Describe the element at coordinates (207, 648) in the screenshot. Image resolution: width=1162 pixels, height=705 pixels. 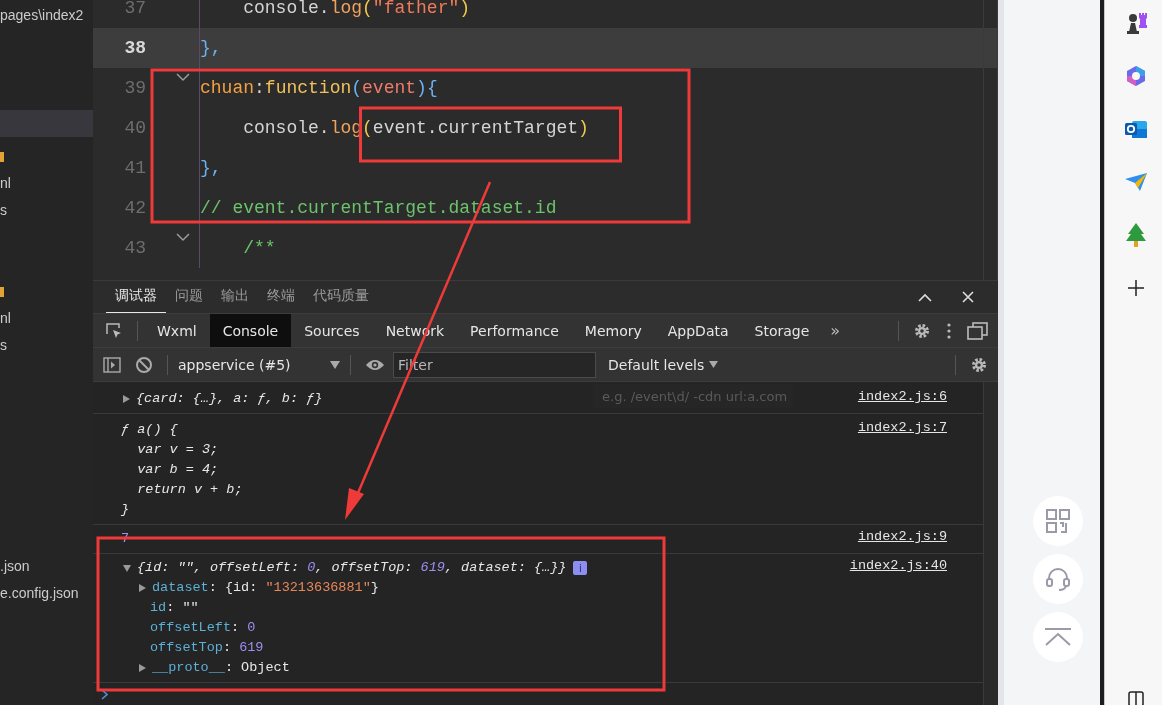
I see `property-line: offsetTop: 619` at that location.